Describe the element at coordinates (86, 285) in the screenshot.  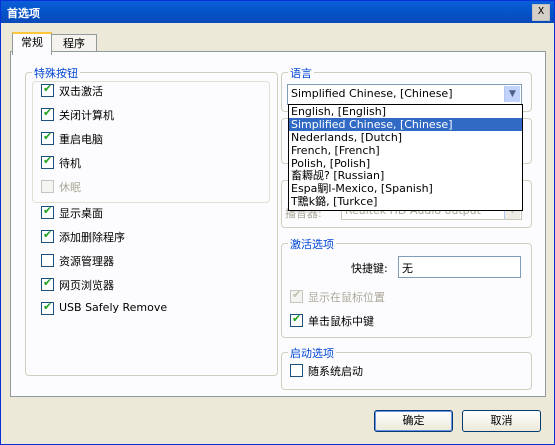
I see `checkbox-label: 网页浏览器` at that location.